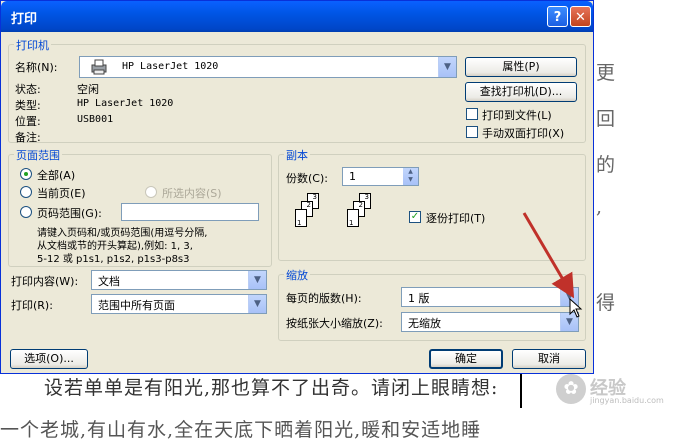 This screenshot has width=696, height=442. I want to click on mouse-pointer-icon, so click(576, 308).